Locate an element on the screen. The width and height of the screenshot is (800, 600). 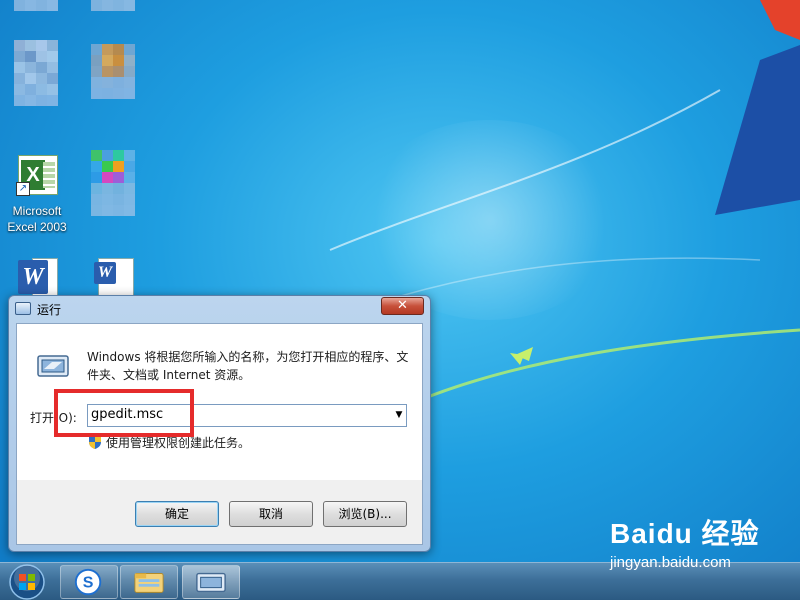
taskbar-sogou: S is located at coordinates (89, 582).